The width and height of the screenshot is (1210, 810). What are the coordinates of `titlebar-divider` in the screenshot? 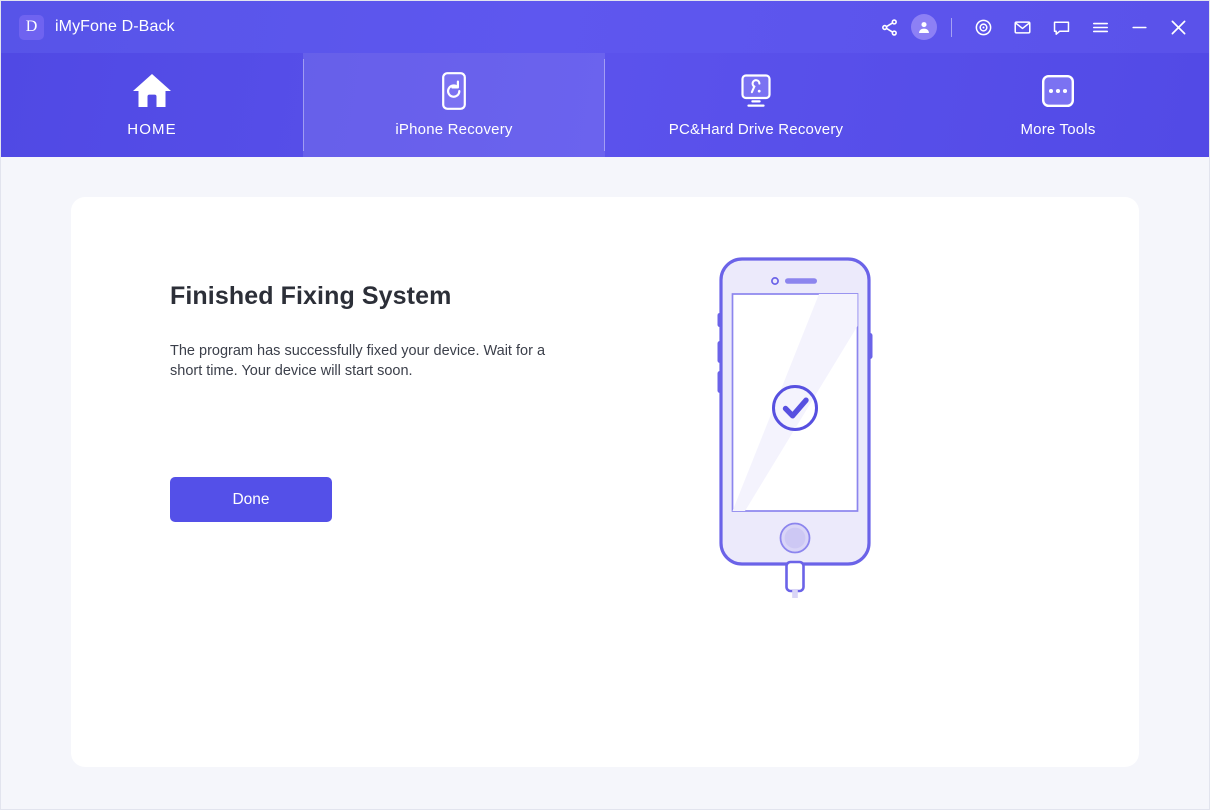 It's located at (951, 27).